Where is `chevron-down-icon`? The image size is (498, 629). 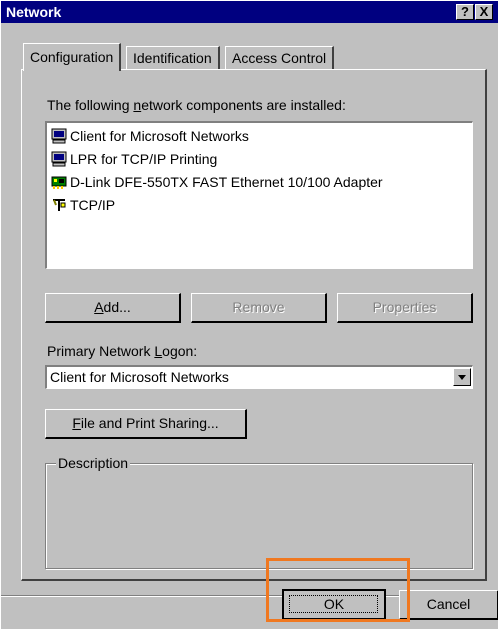 chevron-down-icon is located at coordinates (462, 377).